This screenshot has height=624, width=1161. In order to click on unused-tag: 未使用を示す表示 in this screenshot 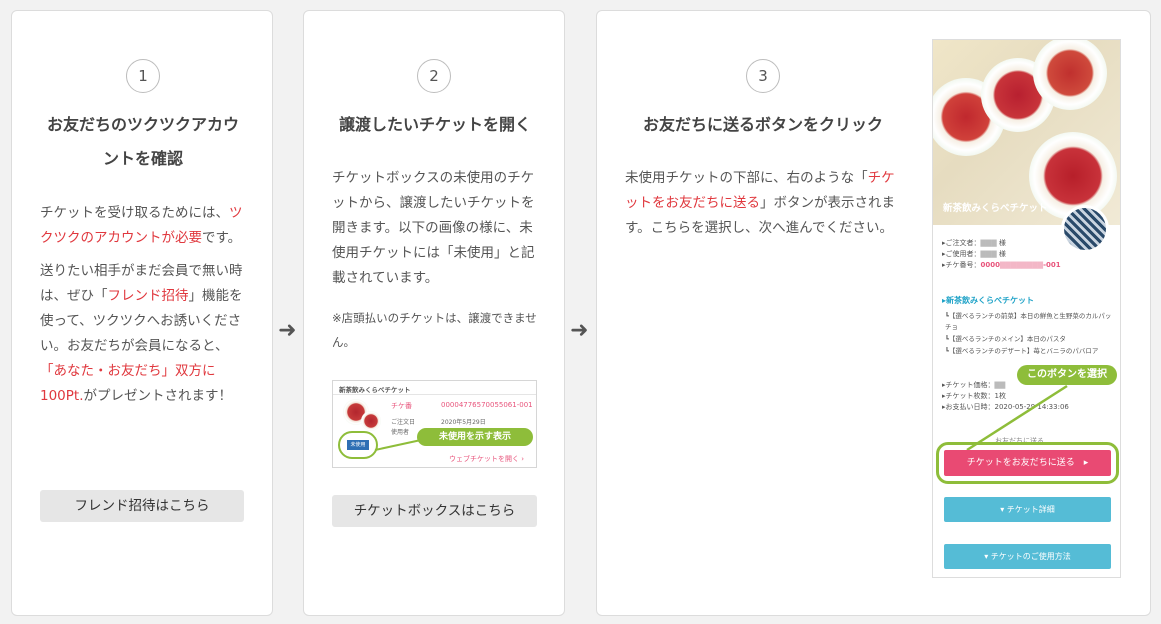, I will do `click(475, 437)`.